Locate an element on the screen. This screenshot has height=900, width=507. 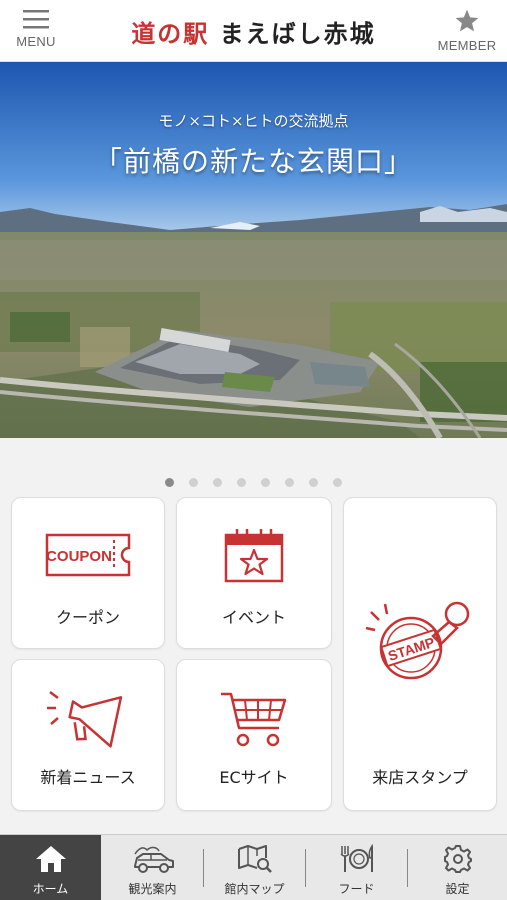
gear-icon is located at coordinates (457, 859).